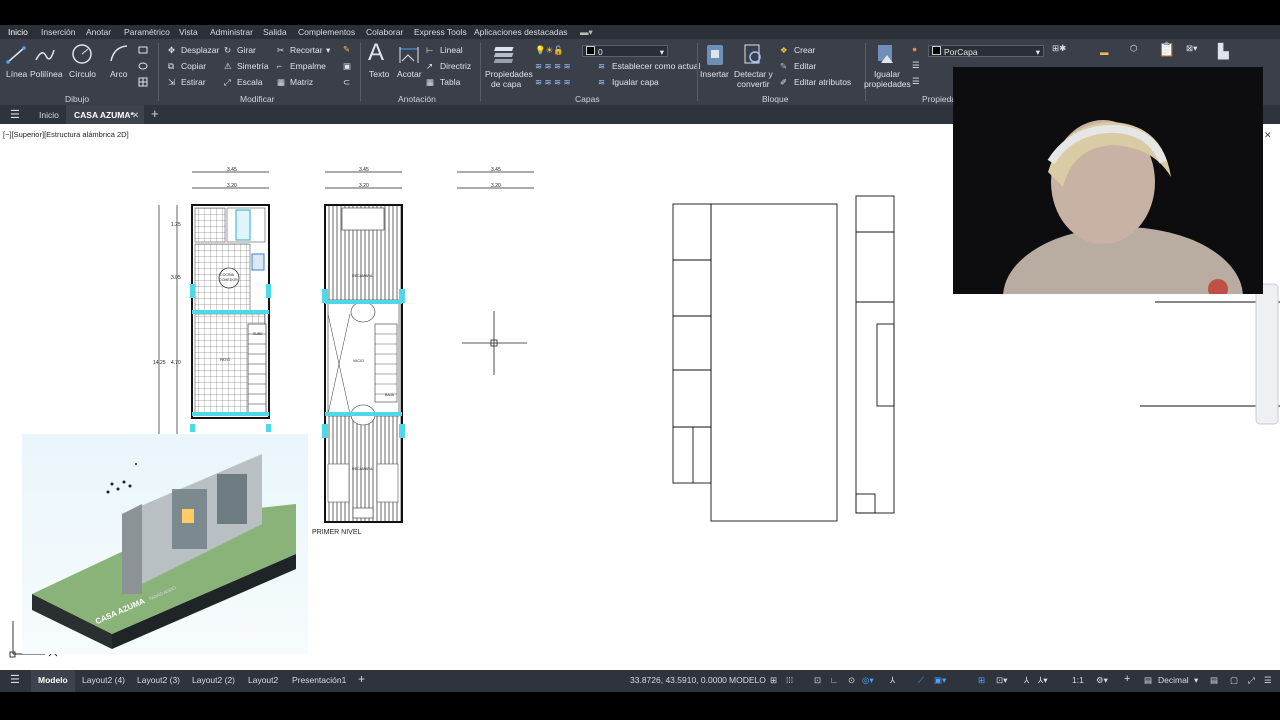 Image resolution: width=1280 pixels, height=720 pixels. Describe the element at coordinates (193, 66) in the screenshot. I see `copy-button: Copiar` at that location.